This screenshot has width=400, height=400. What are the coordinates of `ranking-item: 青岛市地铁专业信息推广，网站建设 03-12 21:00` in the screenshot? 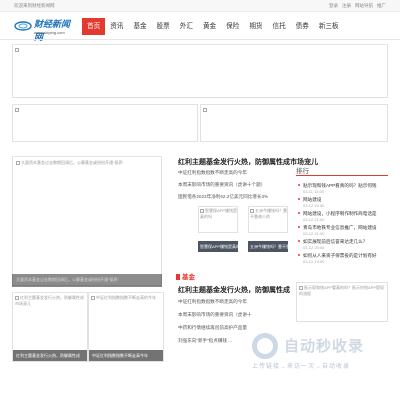 It's located at (343, 230).